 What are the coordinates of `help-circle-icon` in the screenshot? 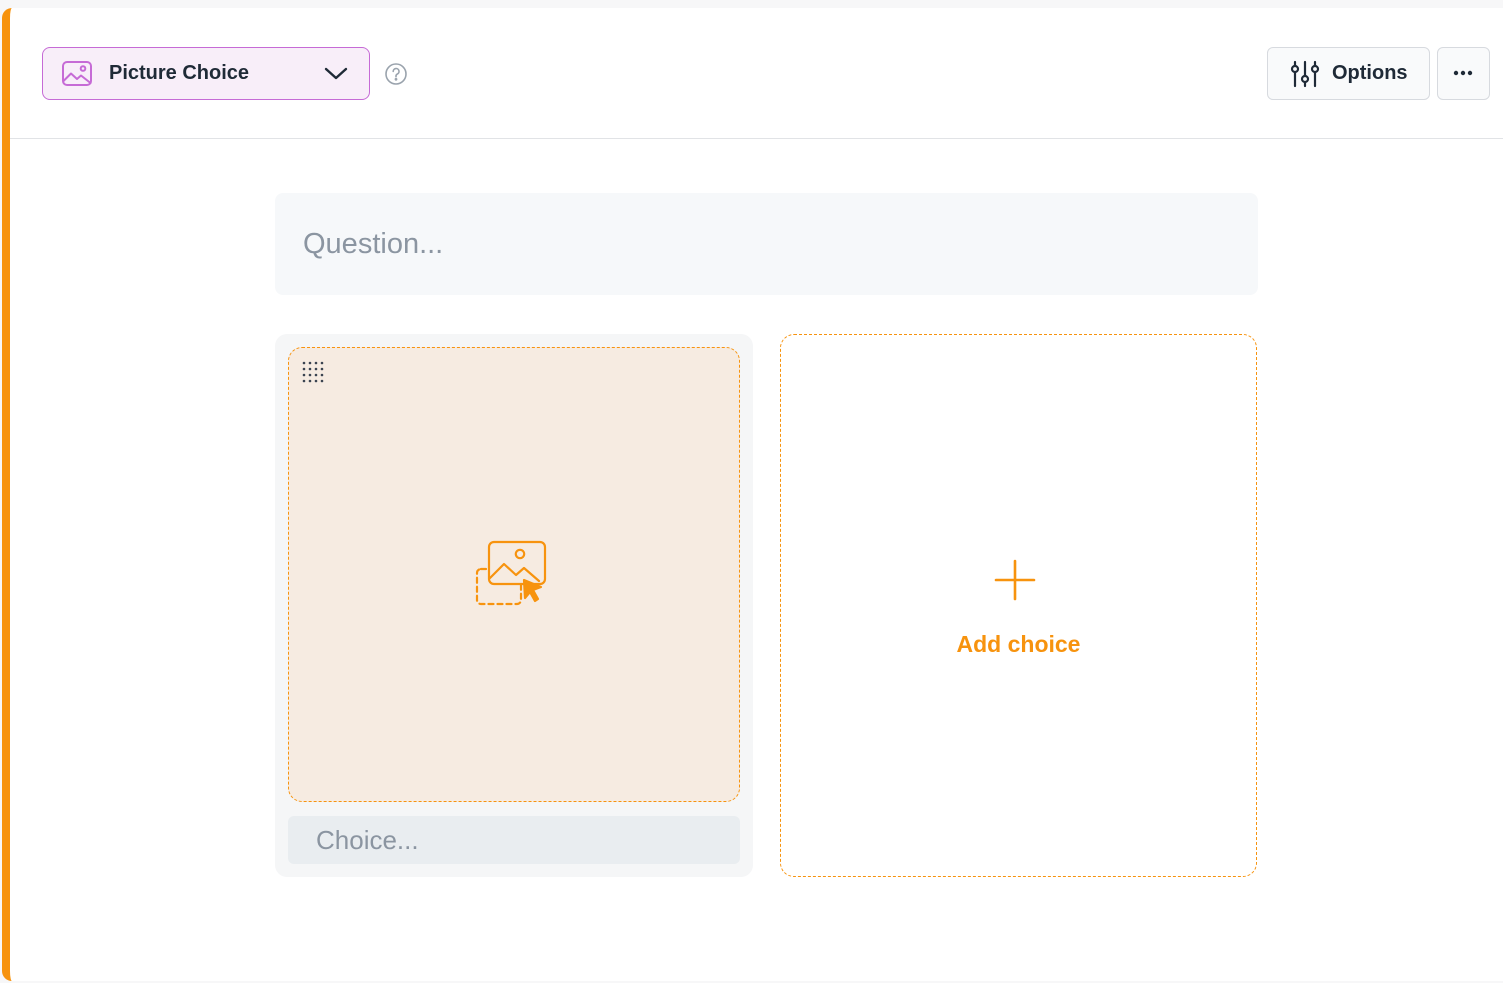 It's located at (396, 74).